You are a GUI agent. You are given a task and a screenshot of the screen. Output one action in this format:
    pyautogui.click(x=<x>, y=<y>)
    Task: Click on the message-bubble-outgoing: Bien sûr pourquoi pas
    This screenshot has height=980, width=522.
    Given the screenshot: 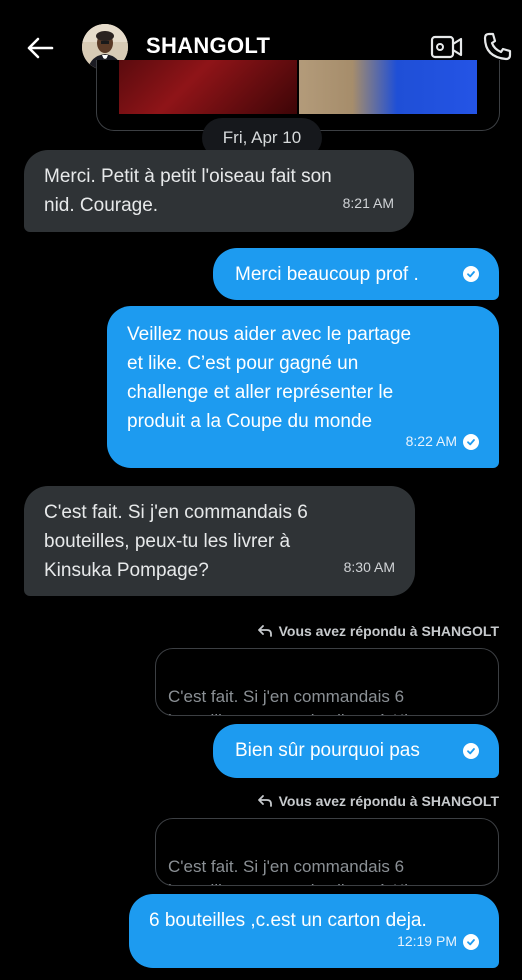 What is the action you would take?
    pyautogui.click(x=356, y=751)
    